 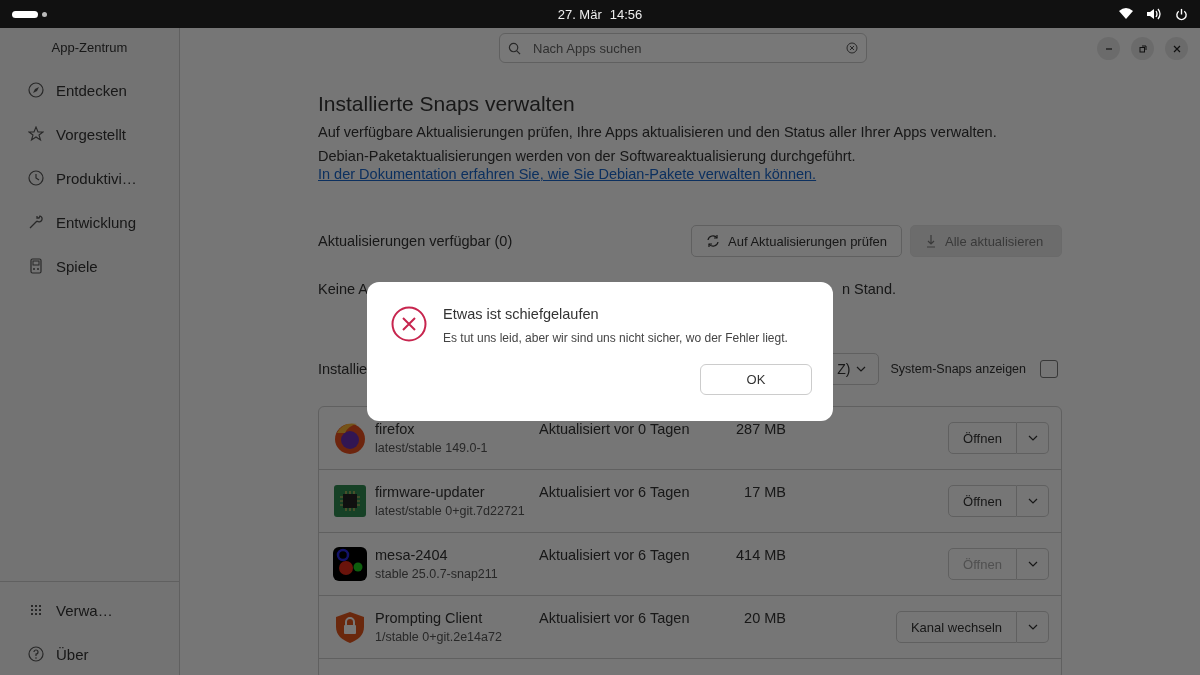 What do you see at coordinates (412, 555) in the screenshot?
I see `app-name: mesa-2404` at bounding box center [412, 555].